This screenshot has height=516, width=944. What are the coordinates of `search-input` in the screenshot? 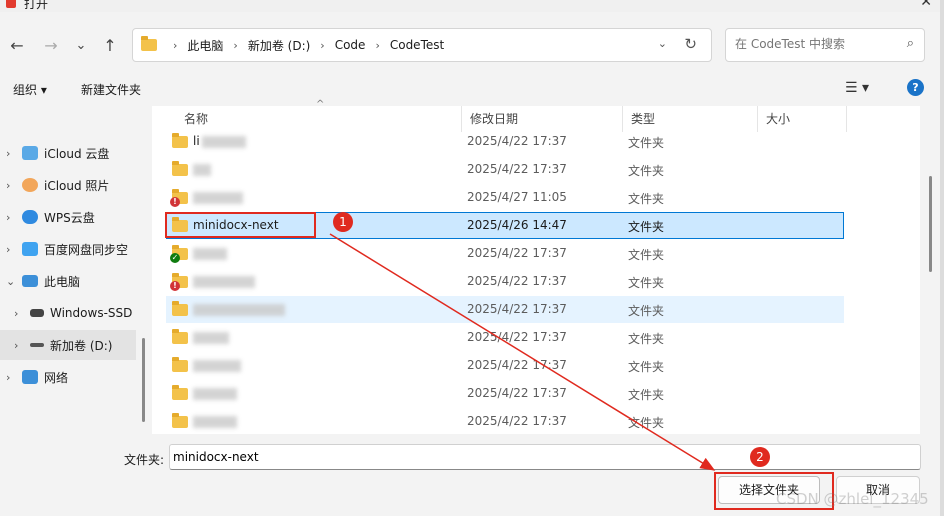 It's located at (815, 44).